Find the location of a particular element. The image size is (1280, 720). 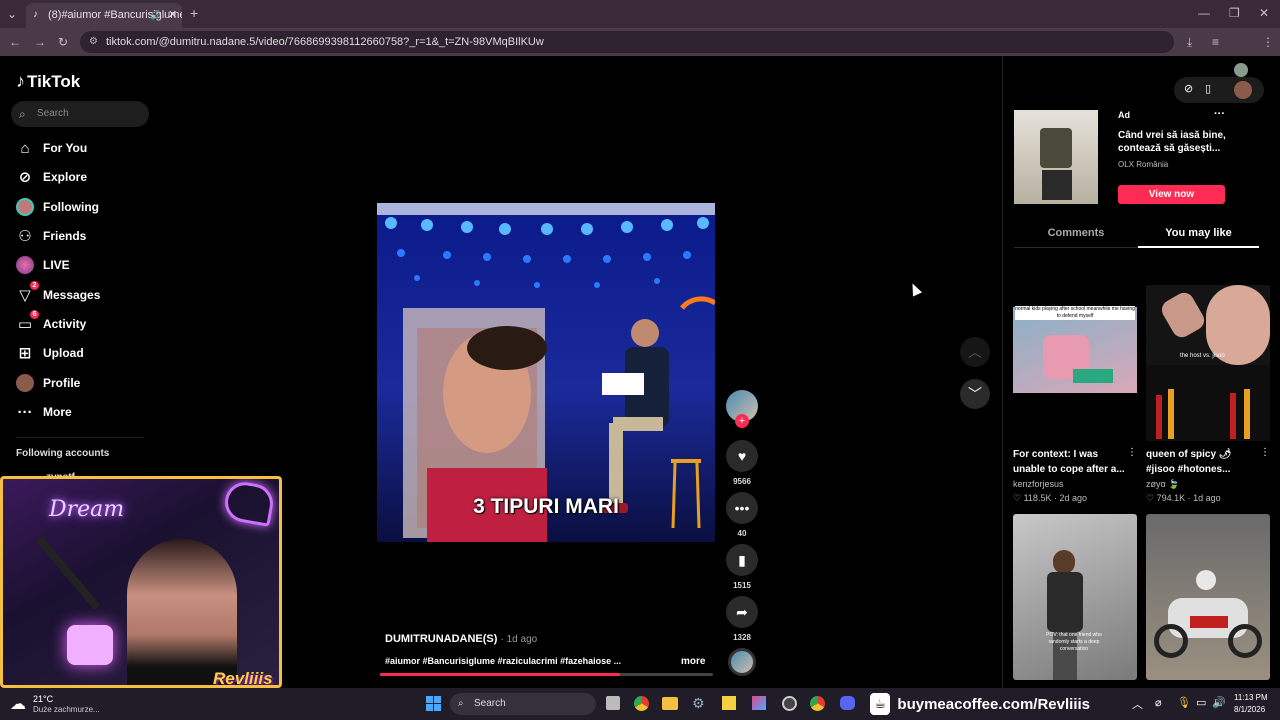

windows-start-icon is located at coordinates (433, 703).